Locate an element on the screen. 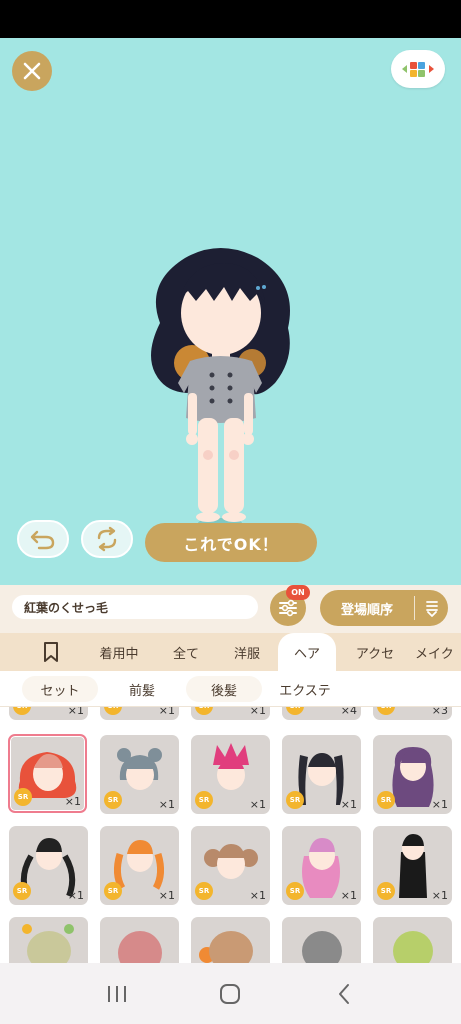 This screenshot has width=461, height=1024. back-button is located at coordinates (344, 994).